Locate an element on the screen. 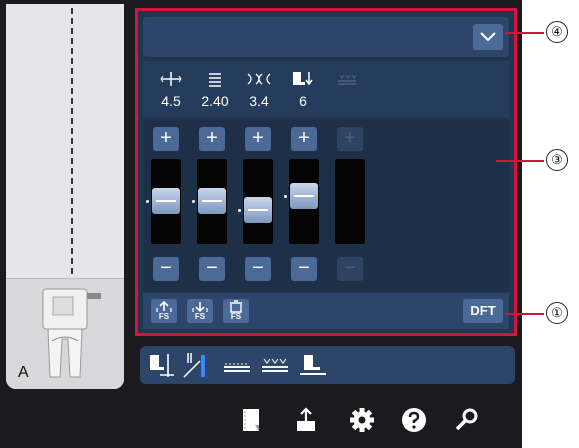 Image resolution: width=579 pixels, height=448 pixels. help-button is located at coordinates (414, 420).